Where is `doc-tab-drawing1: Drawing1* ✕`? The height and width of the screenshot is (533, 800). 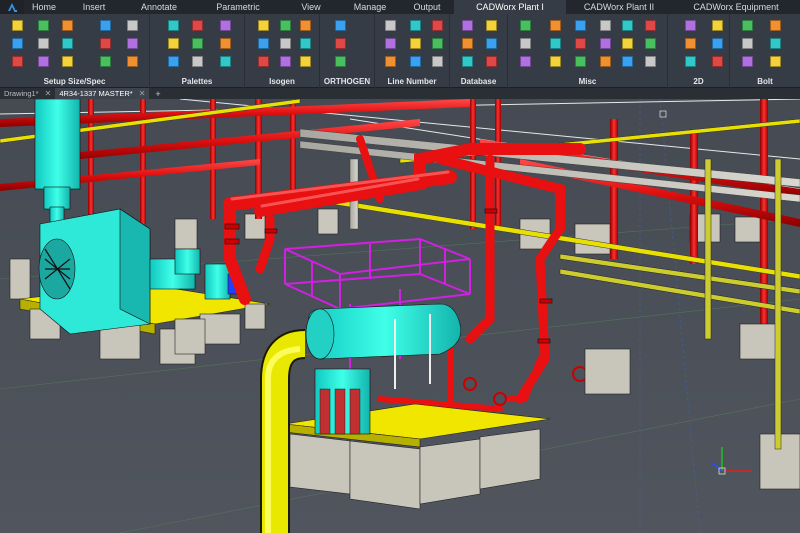 doc-tab-drawing1: Drawing1* ✕ is located at coordinates (27, 93).